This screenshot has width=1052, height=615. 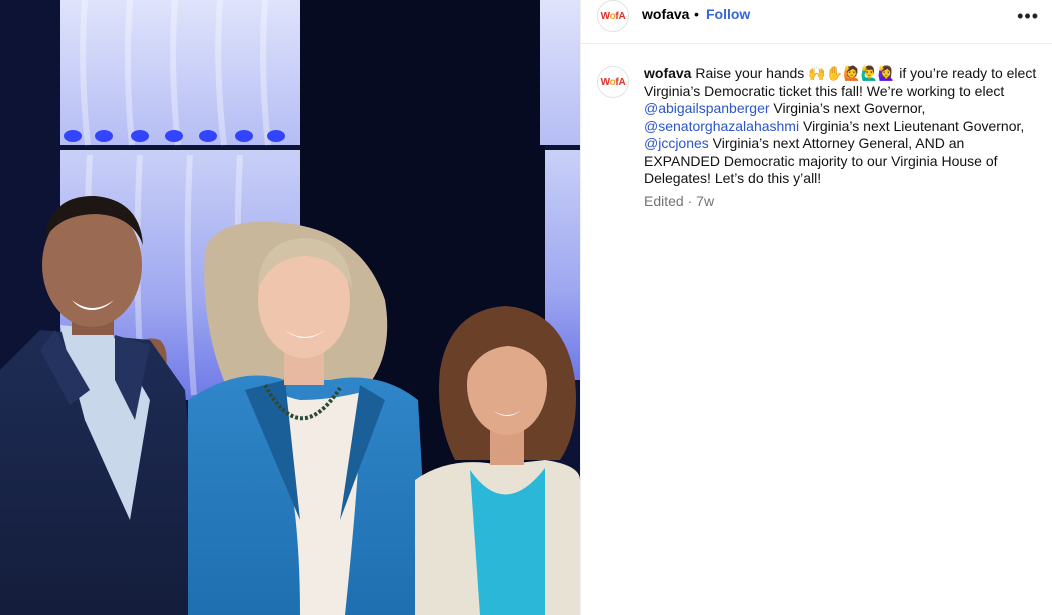 What do you see at coordinates (664, 201) in the screenshot?
I see `edited-label: Edited` at bounding box center [664, 201].